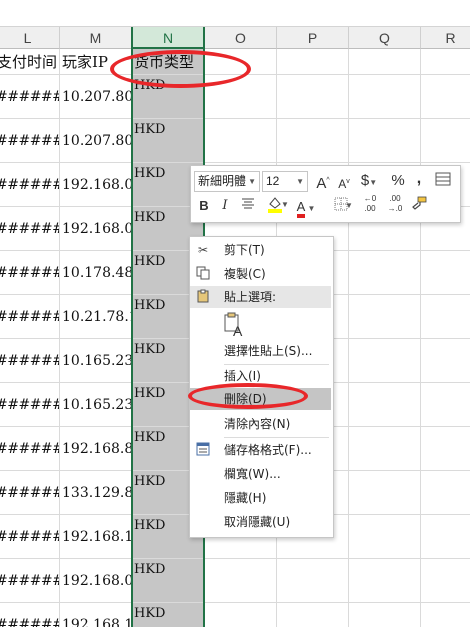 Image resolution: width=470 pixels, height=627 pixels. I want to click on header-cell-m: 玩家IP, so click(96, 62).